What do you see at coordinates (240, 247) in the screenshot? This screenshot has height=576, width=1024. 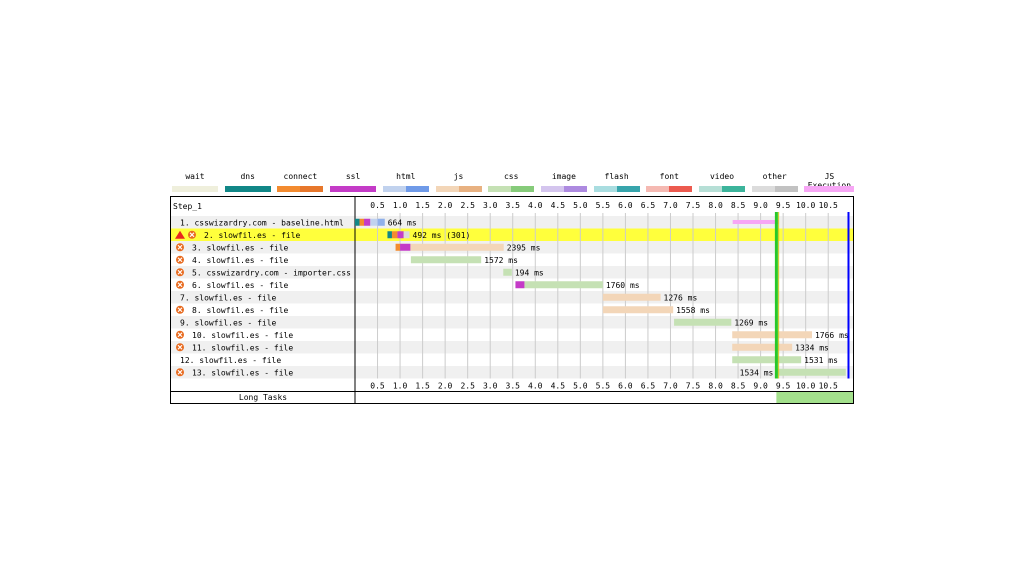 I see `request-label: 3. slowfil.es - file` at bounding box center [240, 247].